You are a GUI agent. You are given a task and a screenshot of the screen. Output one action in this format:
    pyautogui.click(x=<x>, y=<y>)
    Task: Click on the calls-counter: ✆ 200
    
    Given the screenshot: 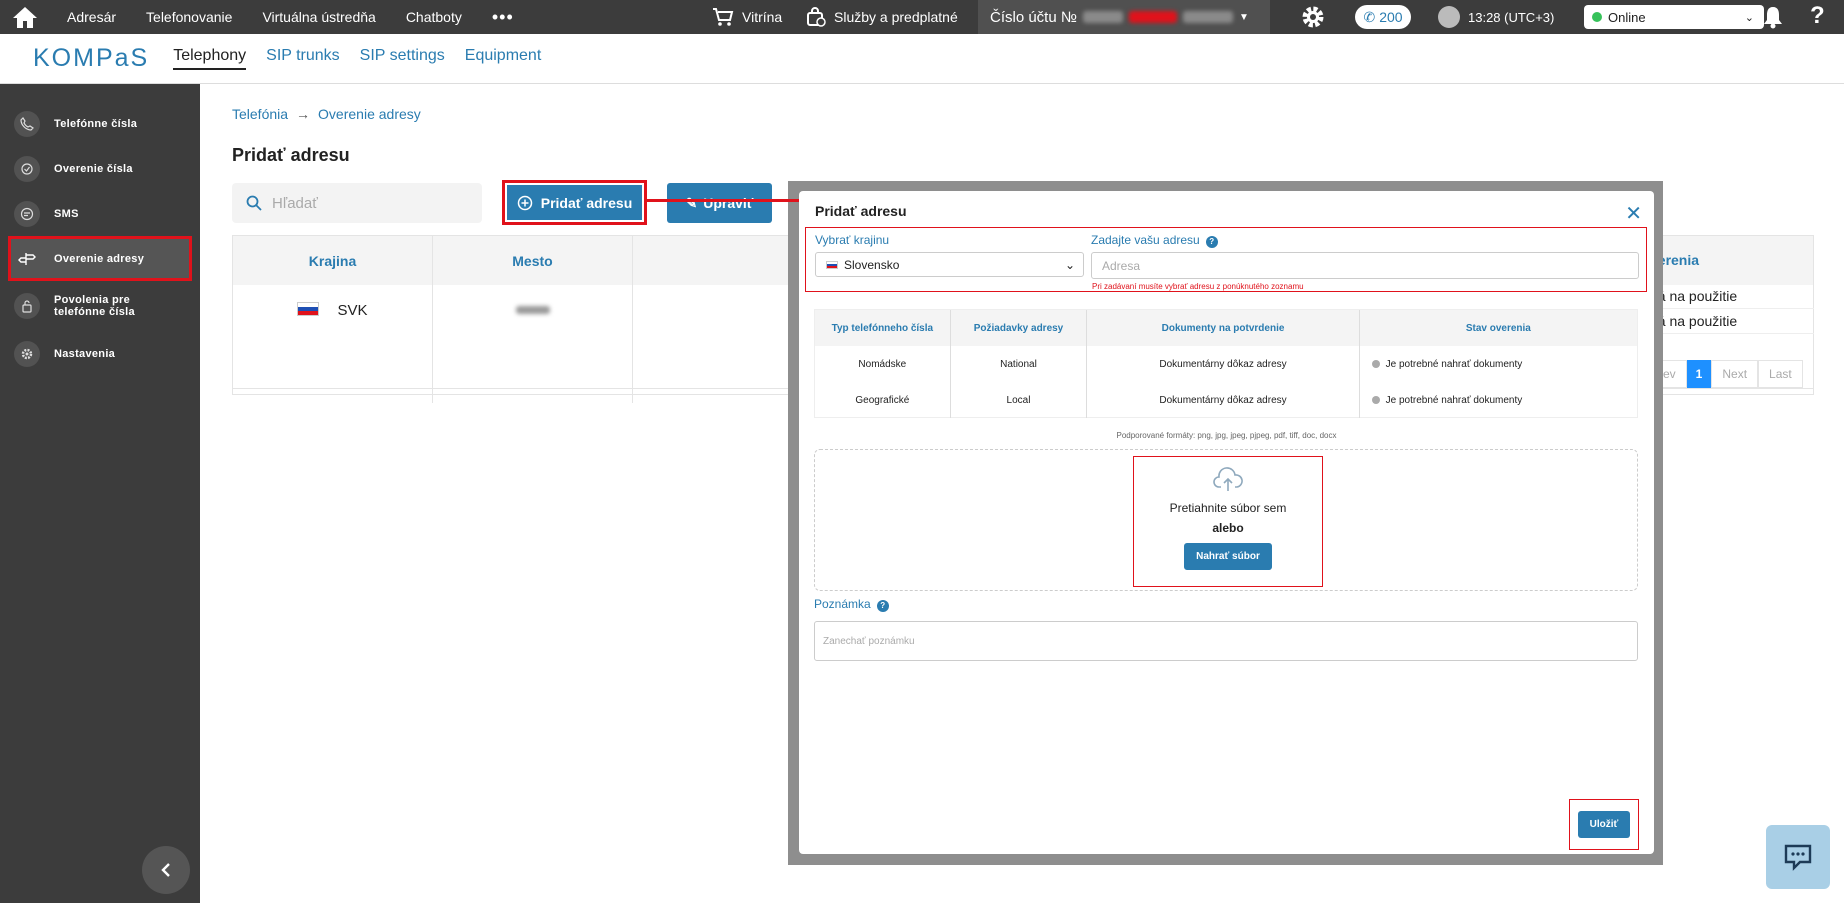 What is the action you would take?
    pyautogui.click(x=1383, y=17)
    